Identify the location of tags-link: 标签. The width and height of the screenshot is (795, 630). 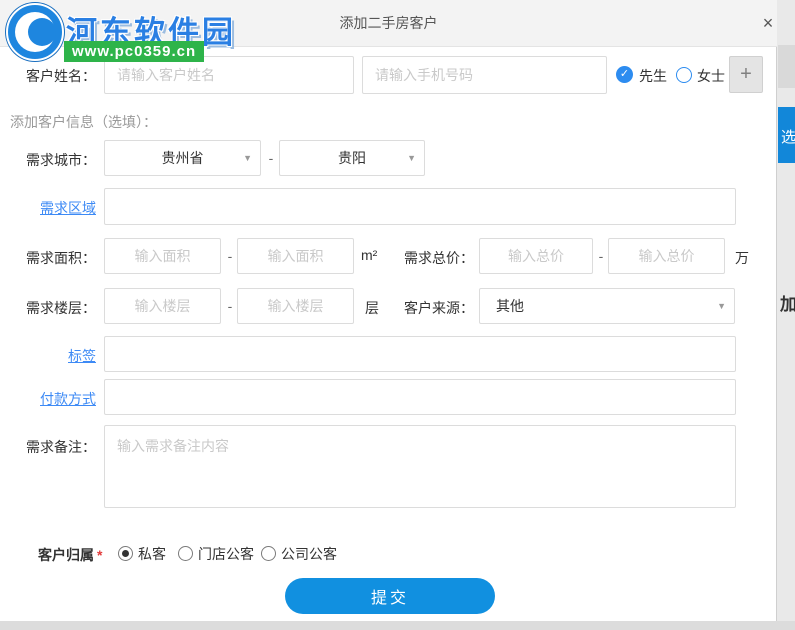
(48, 356).